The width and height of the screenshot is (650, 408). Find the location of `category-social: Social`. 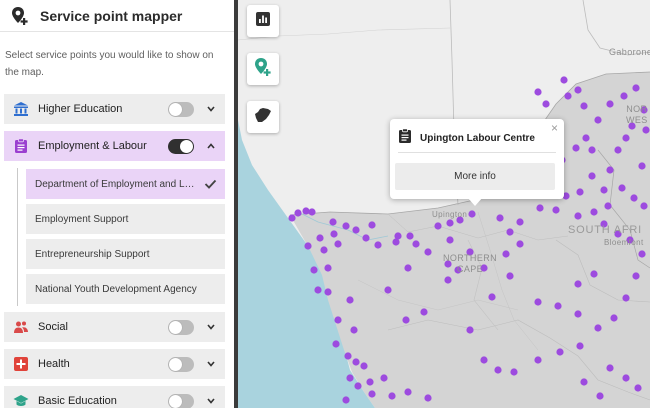

category-social: Social is located at coordinates (114, 327).